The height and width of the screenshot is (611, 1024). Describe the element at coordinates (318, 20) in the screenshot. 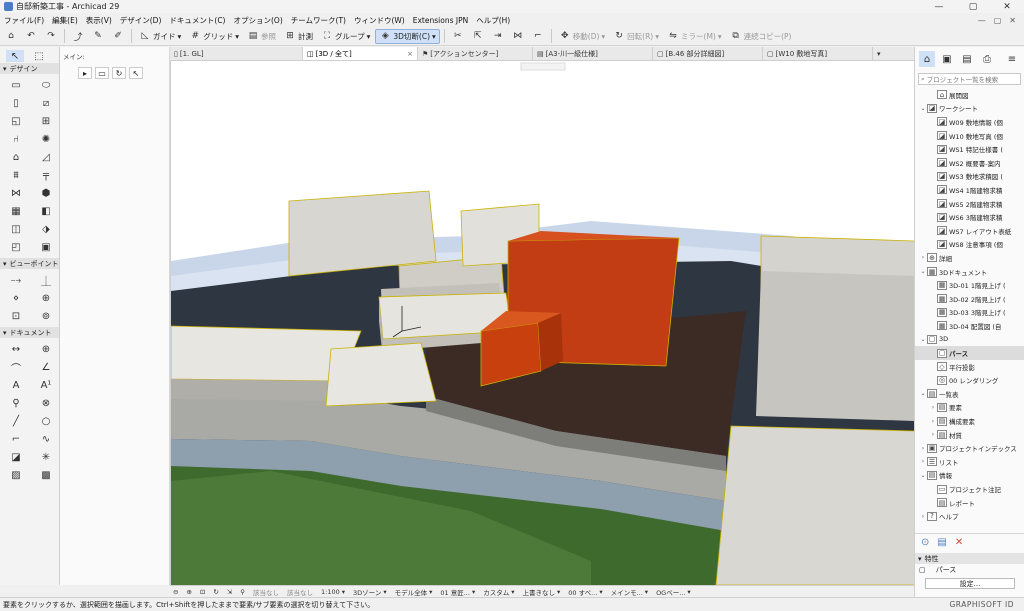

I see `menu-teamwork: チームワーク(T)` at that location.